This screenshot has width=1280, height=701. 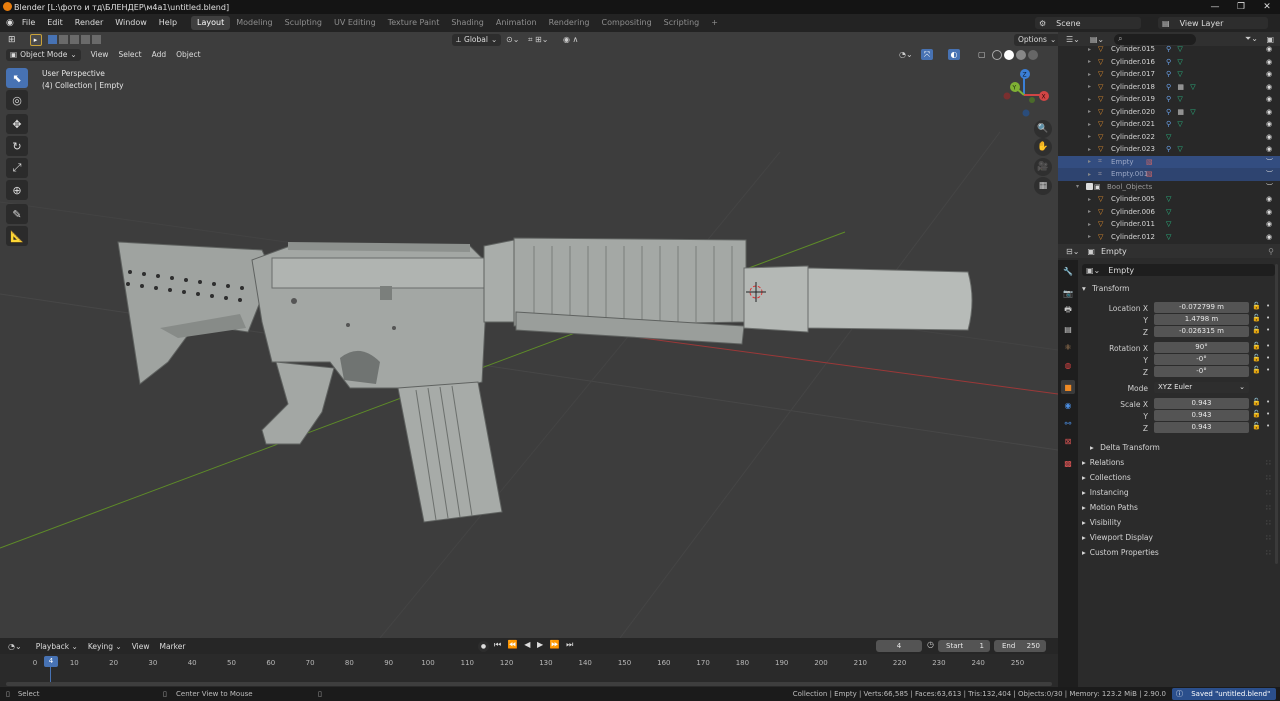 What do you see at coordinates (1201, 331) in the screenshot?
I see `location-z-field: -0.026315 m` at bounding box center [1201, 331].